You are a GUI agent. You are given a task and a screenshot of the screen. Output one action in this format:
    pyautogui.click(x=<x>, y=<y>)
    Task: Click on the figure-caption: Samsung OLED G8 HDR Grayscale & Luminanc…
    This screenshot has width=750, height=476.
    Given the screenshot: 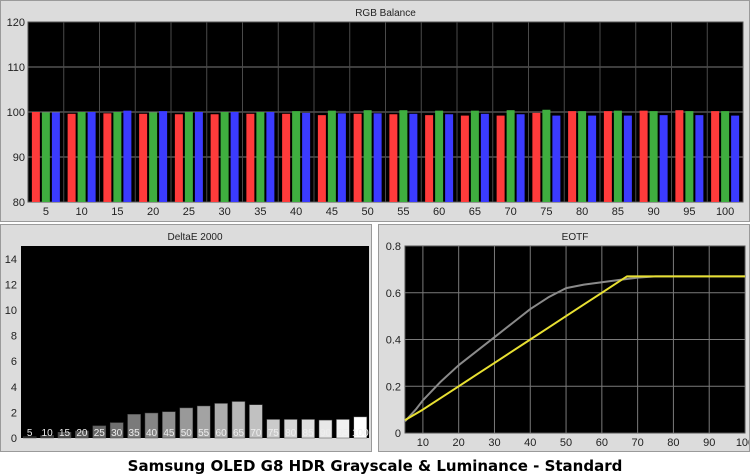 What is the action you would take?
    pyautogui.click(x=375, y=466)
    